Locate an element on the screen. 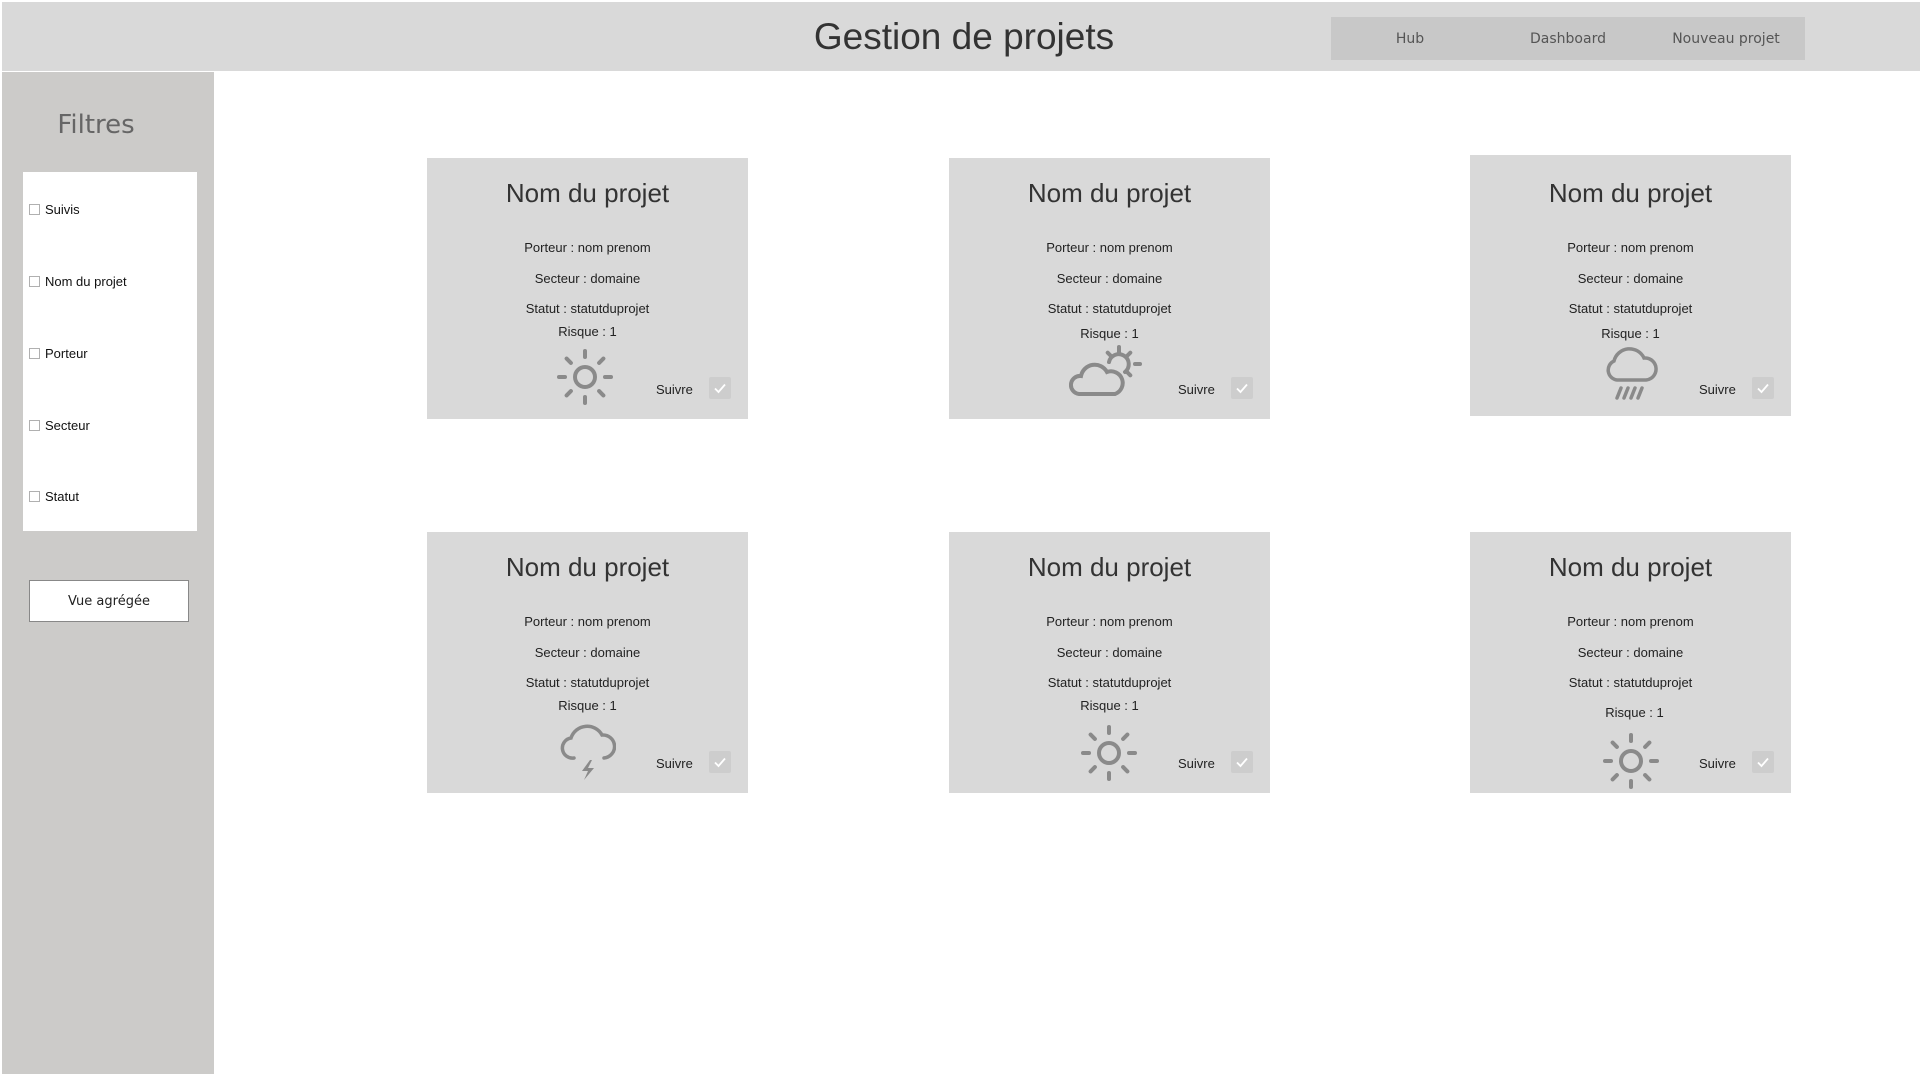 The width and height of the screenshot is (1920, 1074). filter-suivis: Suivis is located at coordinates (54, 209).